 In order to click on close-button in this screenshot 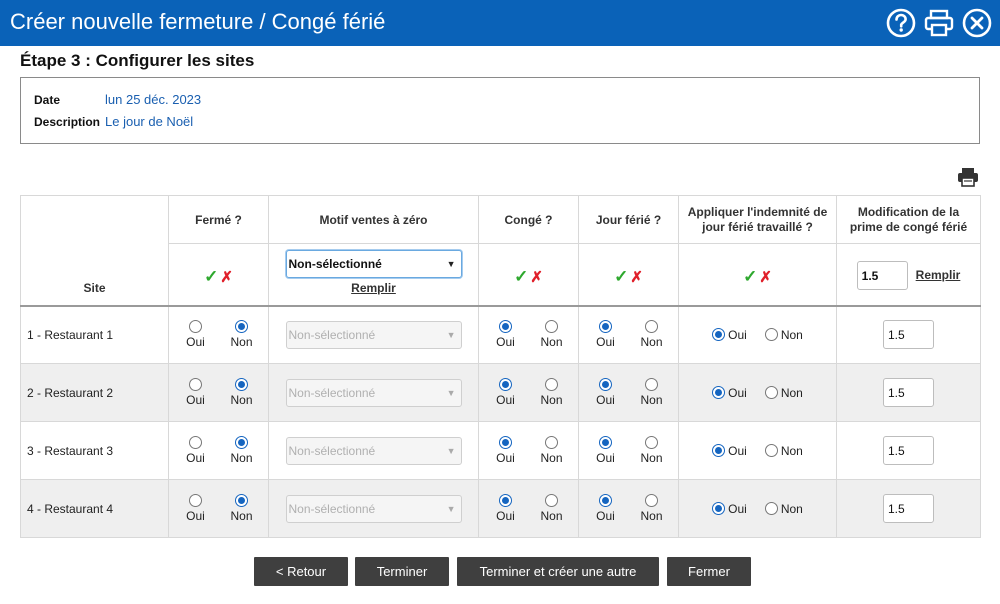, I will do `click(977, 23)`.